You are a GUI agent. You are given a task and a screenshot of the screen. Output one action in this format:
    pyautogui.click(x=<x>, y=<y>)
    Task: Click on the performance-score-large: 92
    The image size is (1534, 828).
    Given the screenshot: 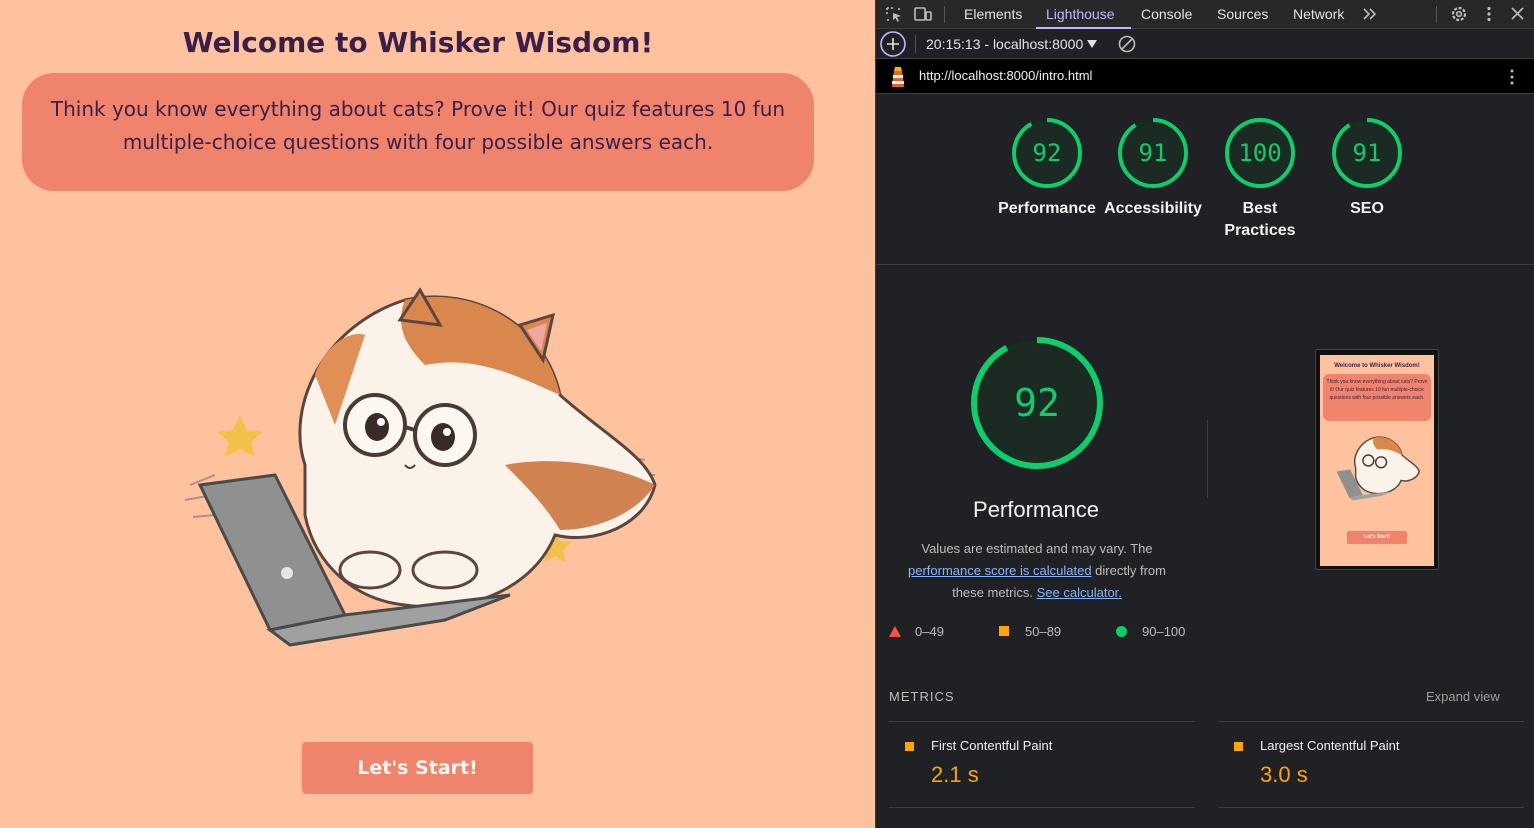 What is the action you would take?
    pyautogui.click(x=1037, y=403)
    